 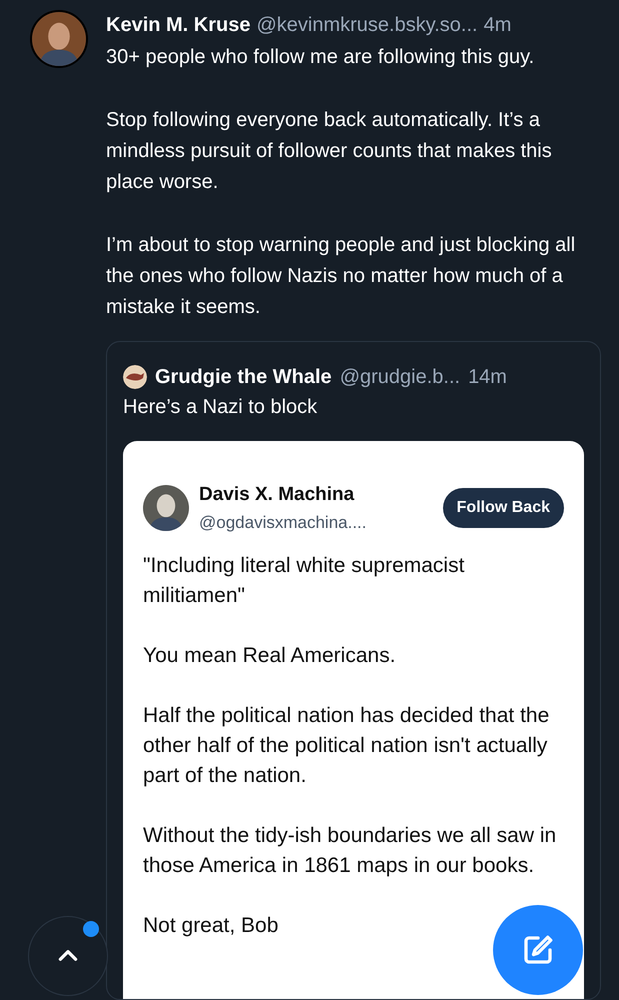 I want to click on quote-author: Grudgie the Whale, so click(x=243, y=377).